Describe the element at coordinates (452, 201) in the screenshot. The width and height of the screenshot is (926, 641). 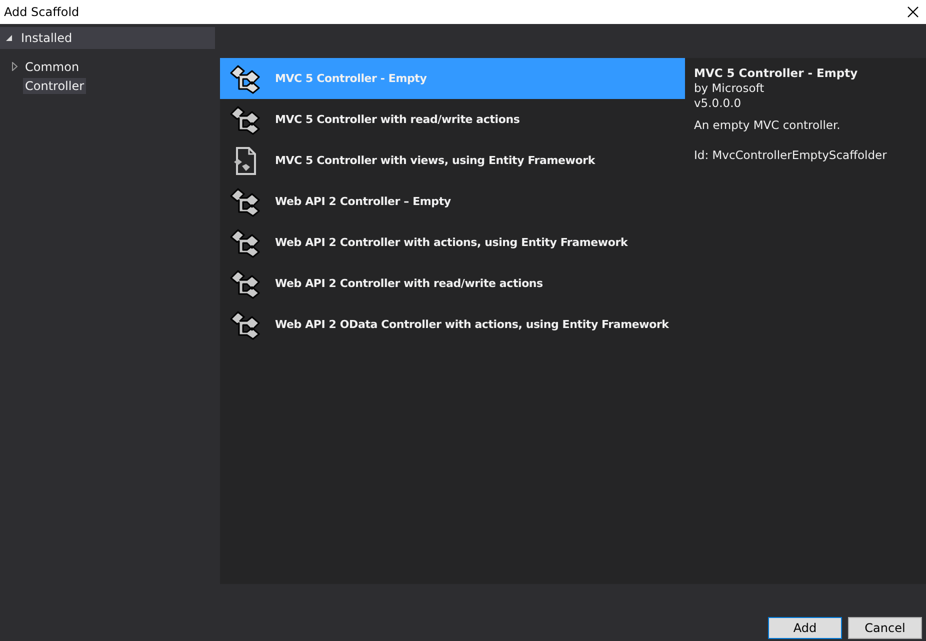
I see `template-item: Web API 2 Controller – Empty` at that location.